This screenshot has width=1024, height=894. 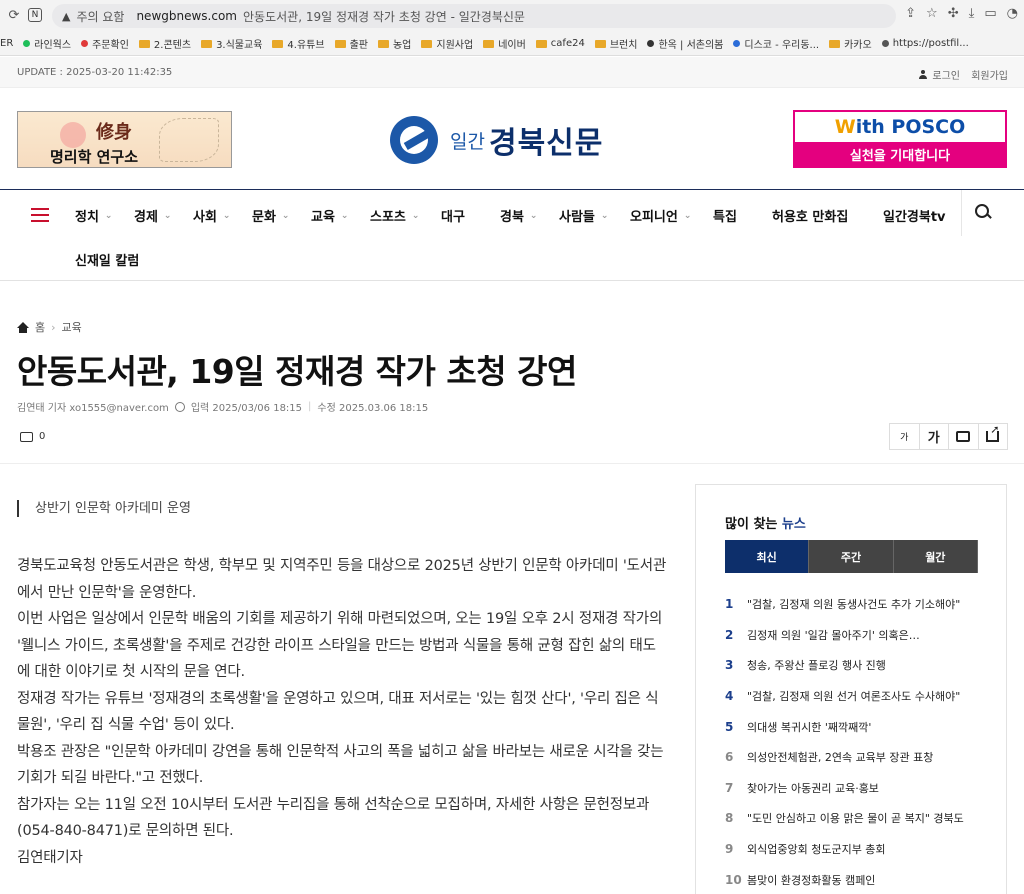 I want to click on bookmark-label: cafe24, so click(x=567, y=43).